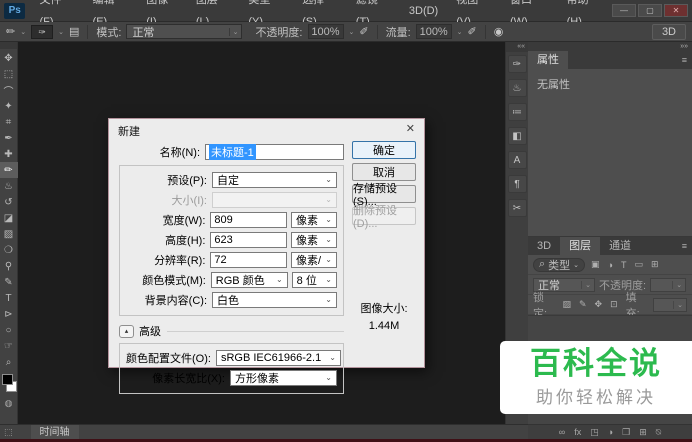  I want to click on move-tool: ✥, so click(9, 58).